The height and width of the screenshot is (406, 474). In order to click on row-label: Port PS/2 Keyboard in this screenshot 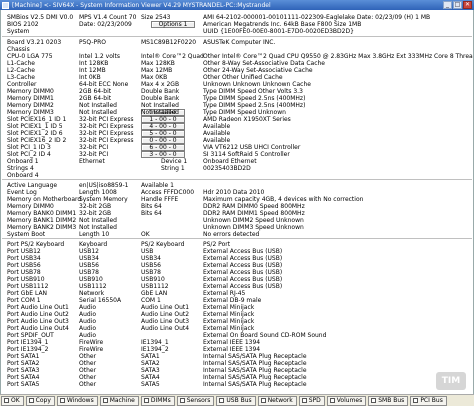, I will do `click(36, 244)`.